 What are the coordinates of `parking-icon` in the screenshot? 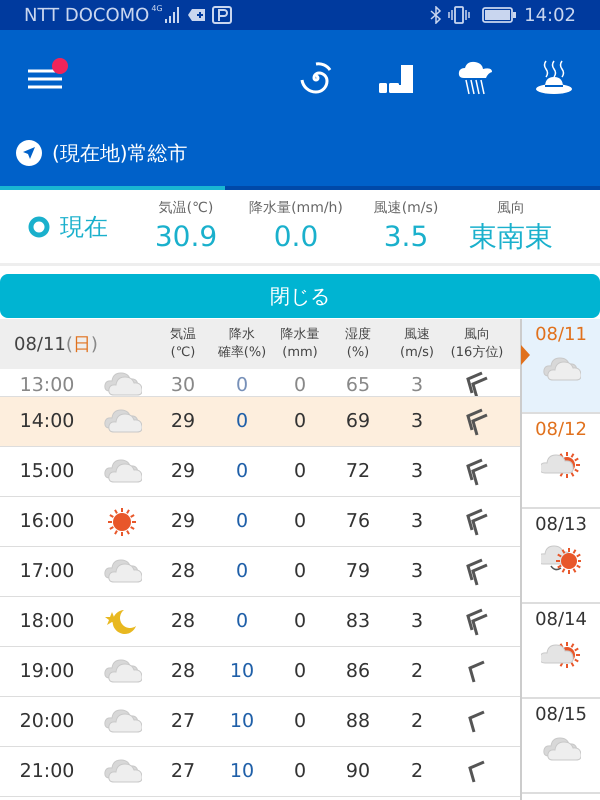 It's located at (222, 15).